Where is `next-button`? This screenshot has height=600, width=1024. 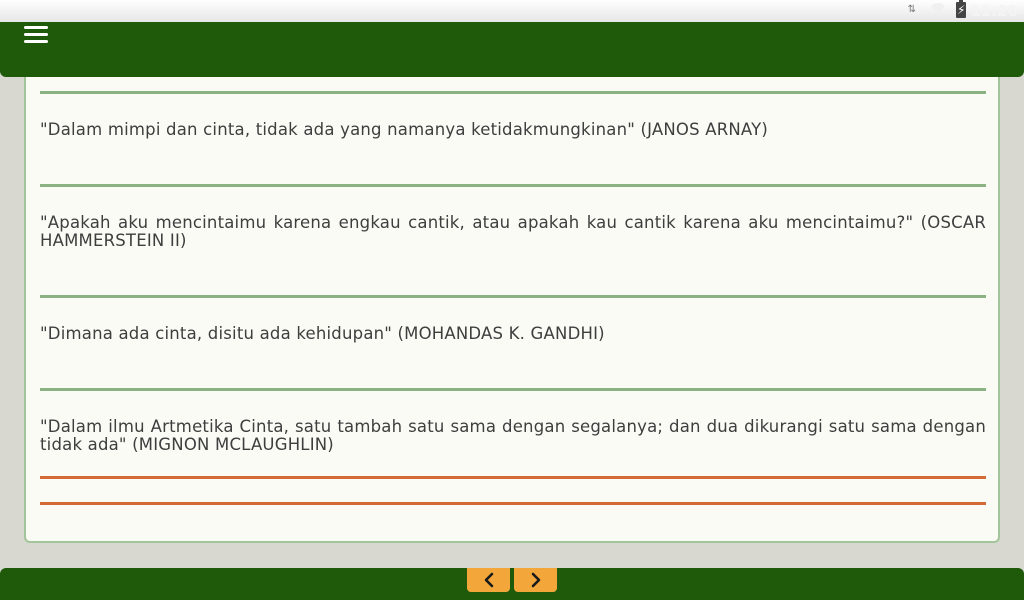 next-button is located at coordinates (535, 580).